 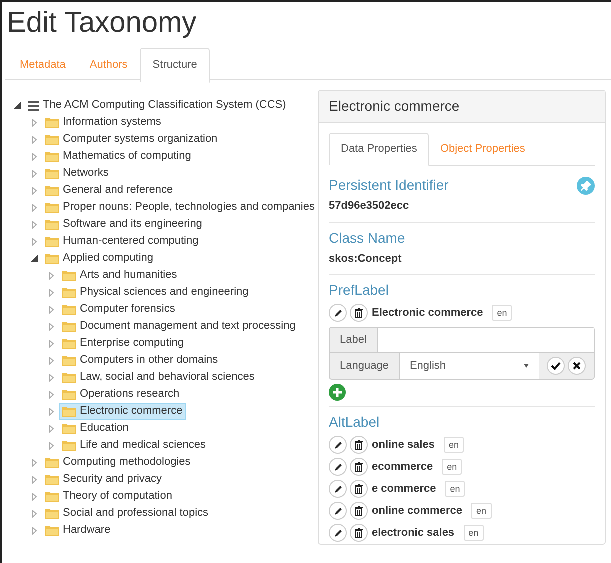 I want to click on tree-item: Physical sciences and engineering, so click(x=155, y=292).